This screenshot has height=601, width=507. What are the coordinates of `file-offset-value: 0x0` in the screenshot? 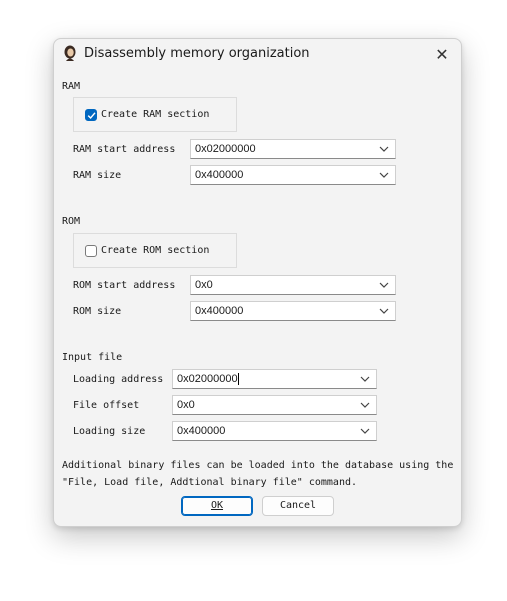 It's located at (186, 405).